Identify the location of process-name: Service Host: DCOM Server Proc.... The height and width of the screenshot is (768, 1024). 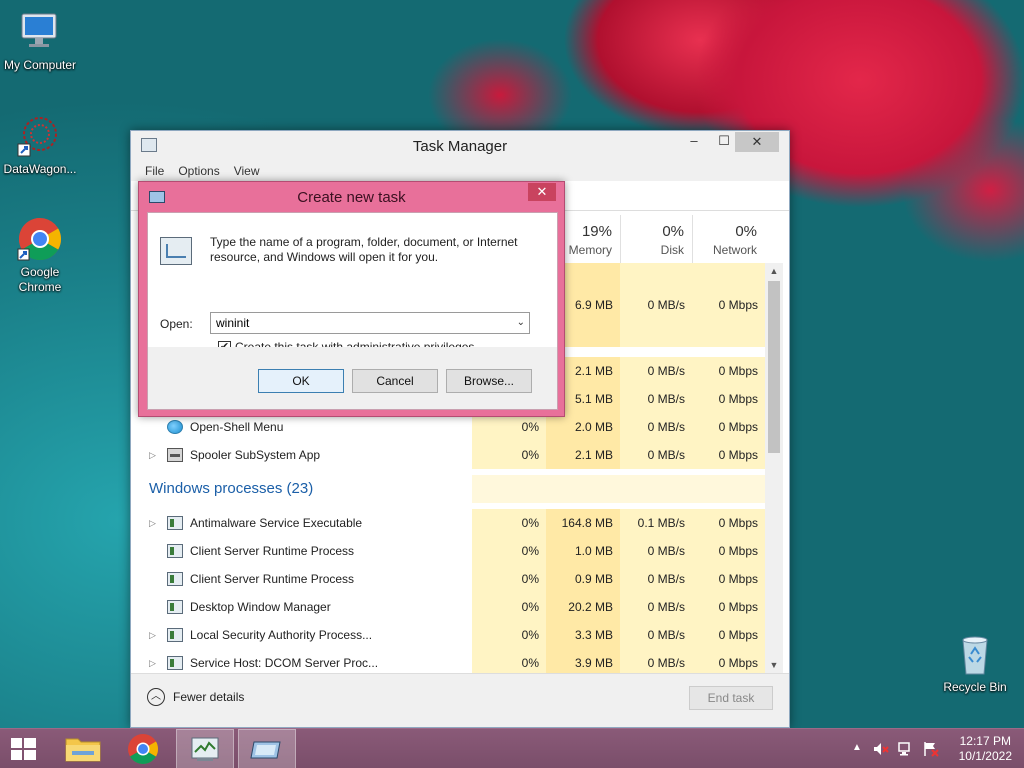
(284, 663).